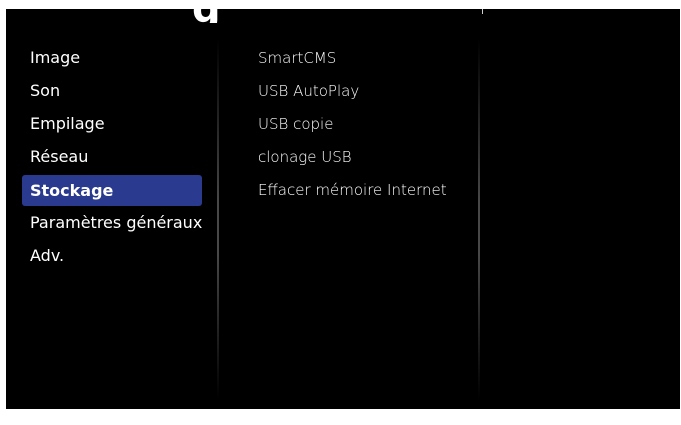  What do you see at coordinates (206, 16) in the screenshot?
I see `cropped-title-glyph: g` at bounding box center [206, 16].